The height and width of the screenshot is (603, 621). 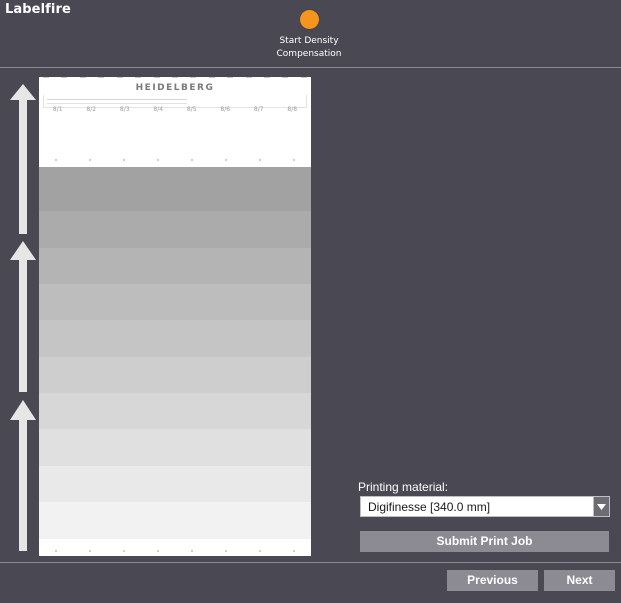 What do you see at coordinates (57, 109) in the screenshot?
I see `sheet-column-label: 8/1` at bounding box center [57, 109].